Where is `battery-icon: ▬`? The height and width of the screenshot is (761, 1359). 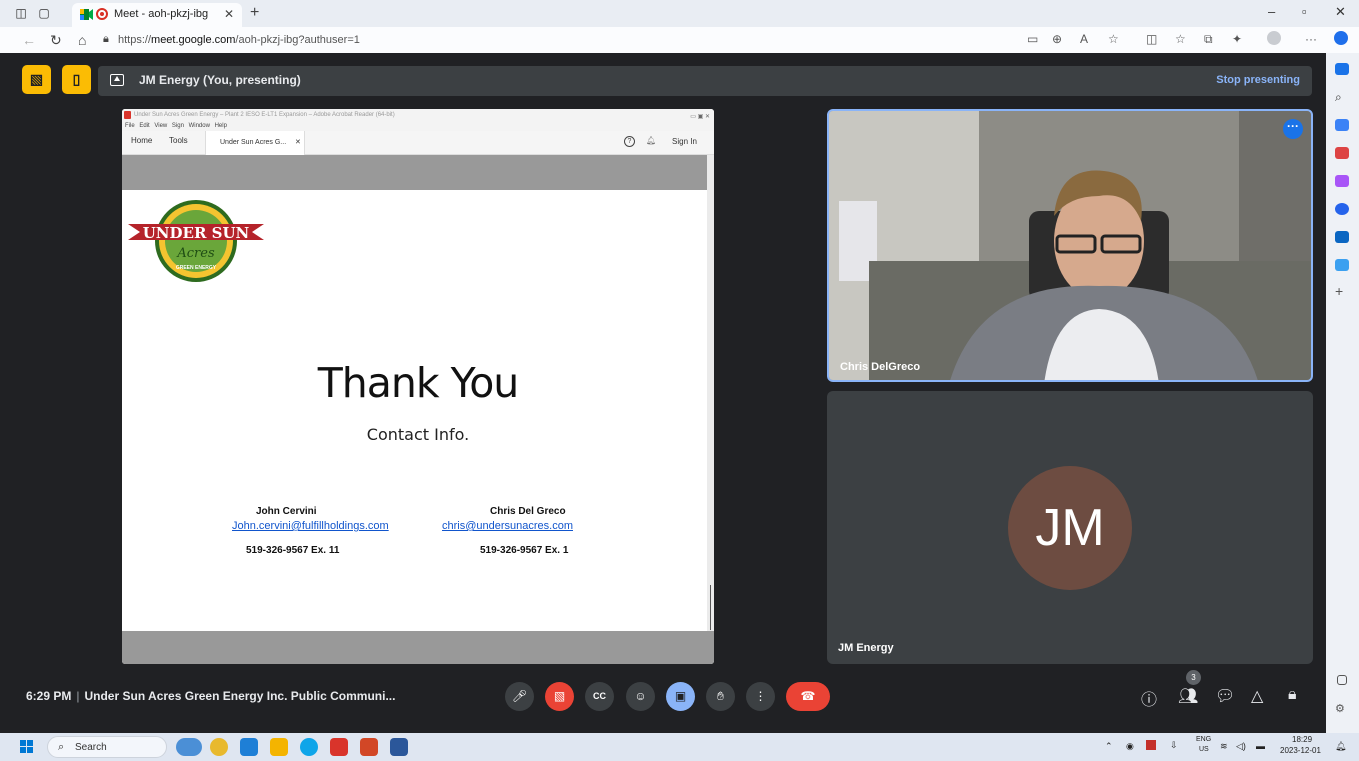 battery-icon: ▬ is located at coordinates (1260, 746).